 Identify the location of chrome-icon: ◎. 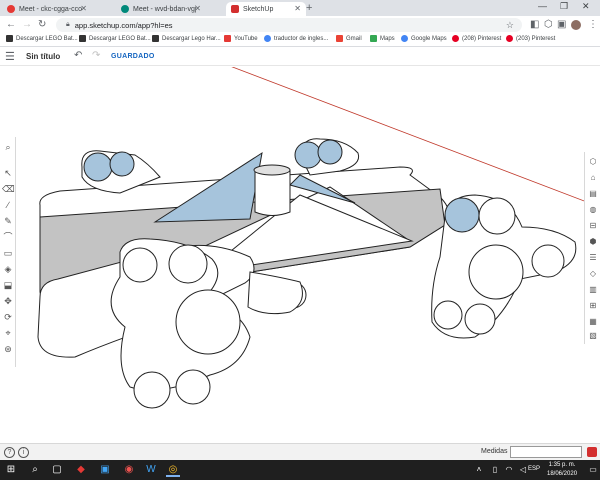
(173, 470).